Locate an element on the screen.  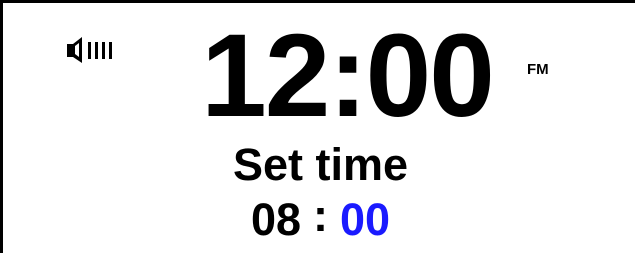
hours-field: 08 is located at coordinates (276, 220).